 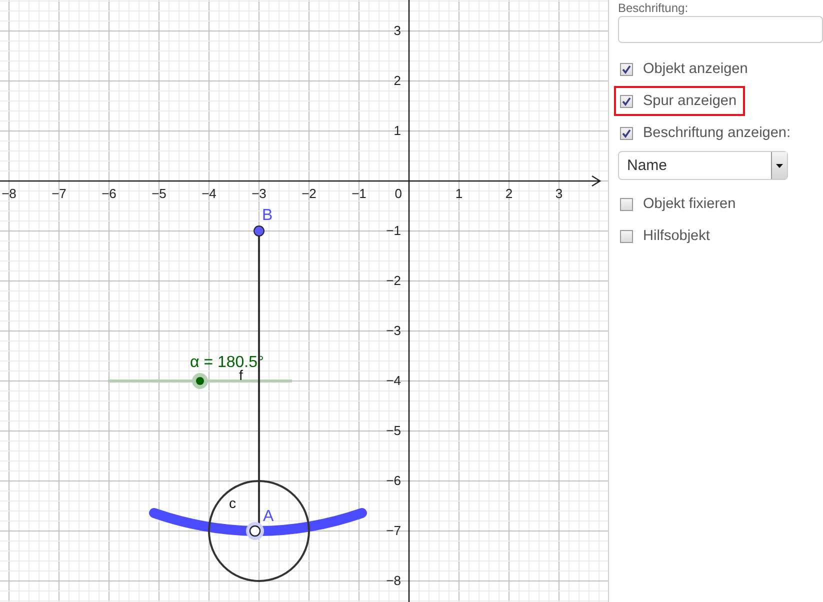 What do you see at coordinates (241, 375) in the screenshot?
I see `segment-label: f` at bounding box center [241, 375].